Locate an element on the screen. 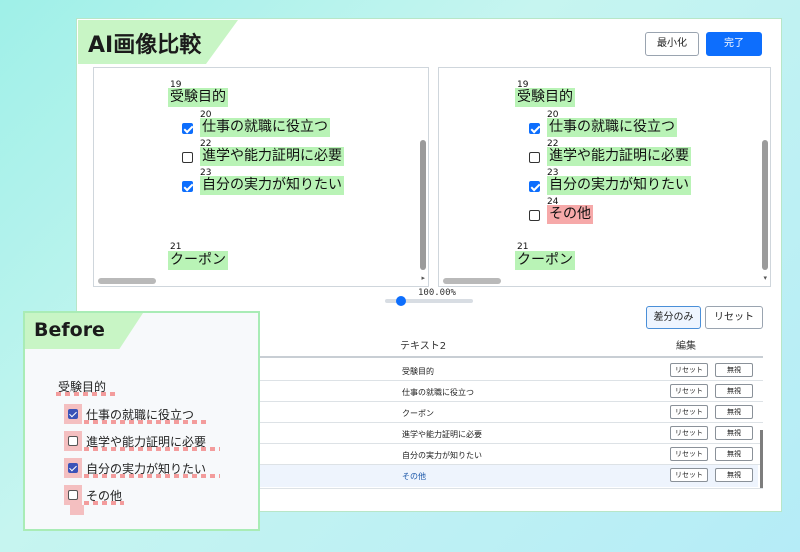 The height and width of the screenshot is (552, 800). diff-only-button: 差分のみ is located at coordinates (673, 317).